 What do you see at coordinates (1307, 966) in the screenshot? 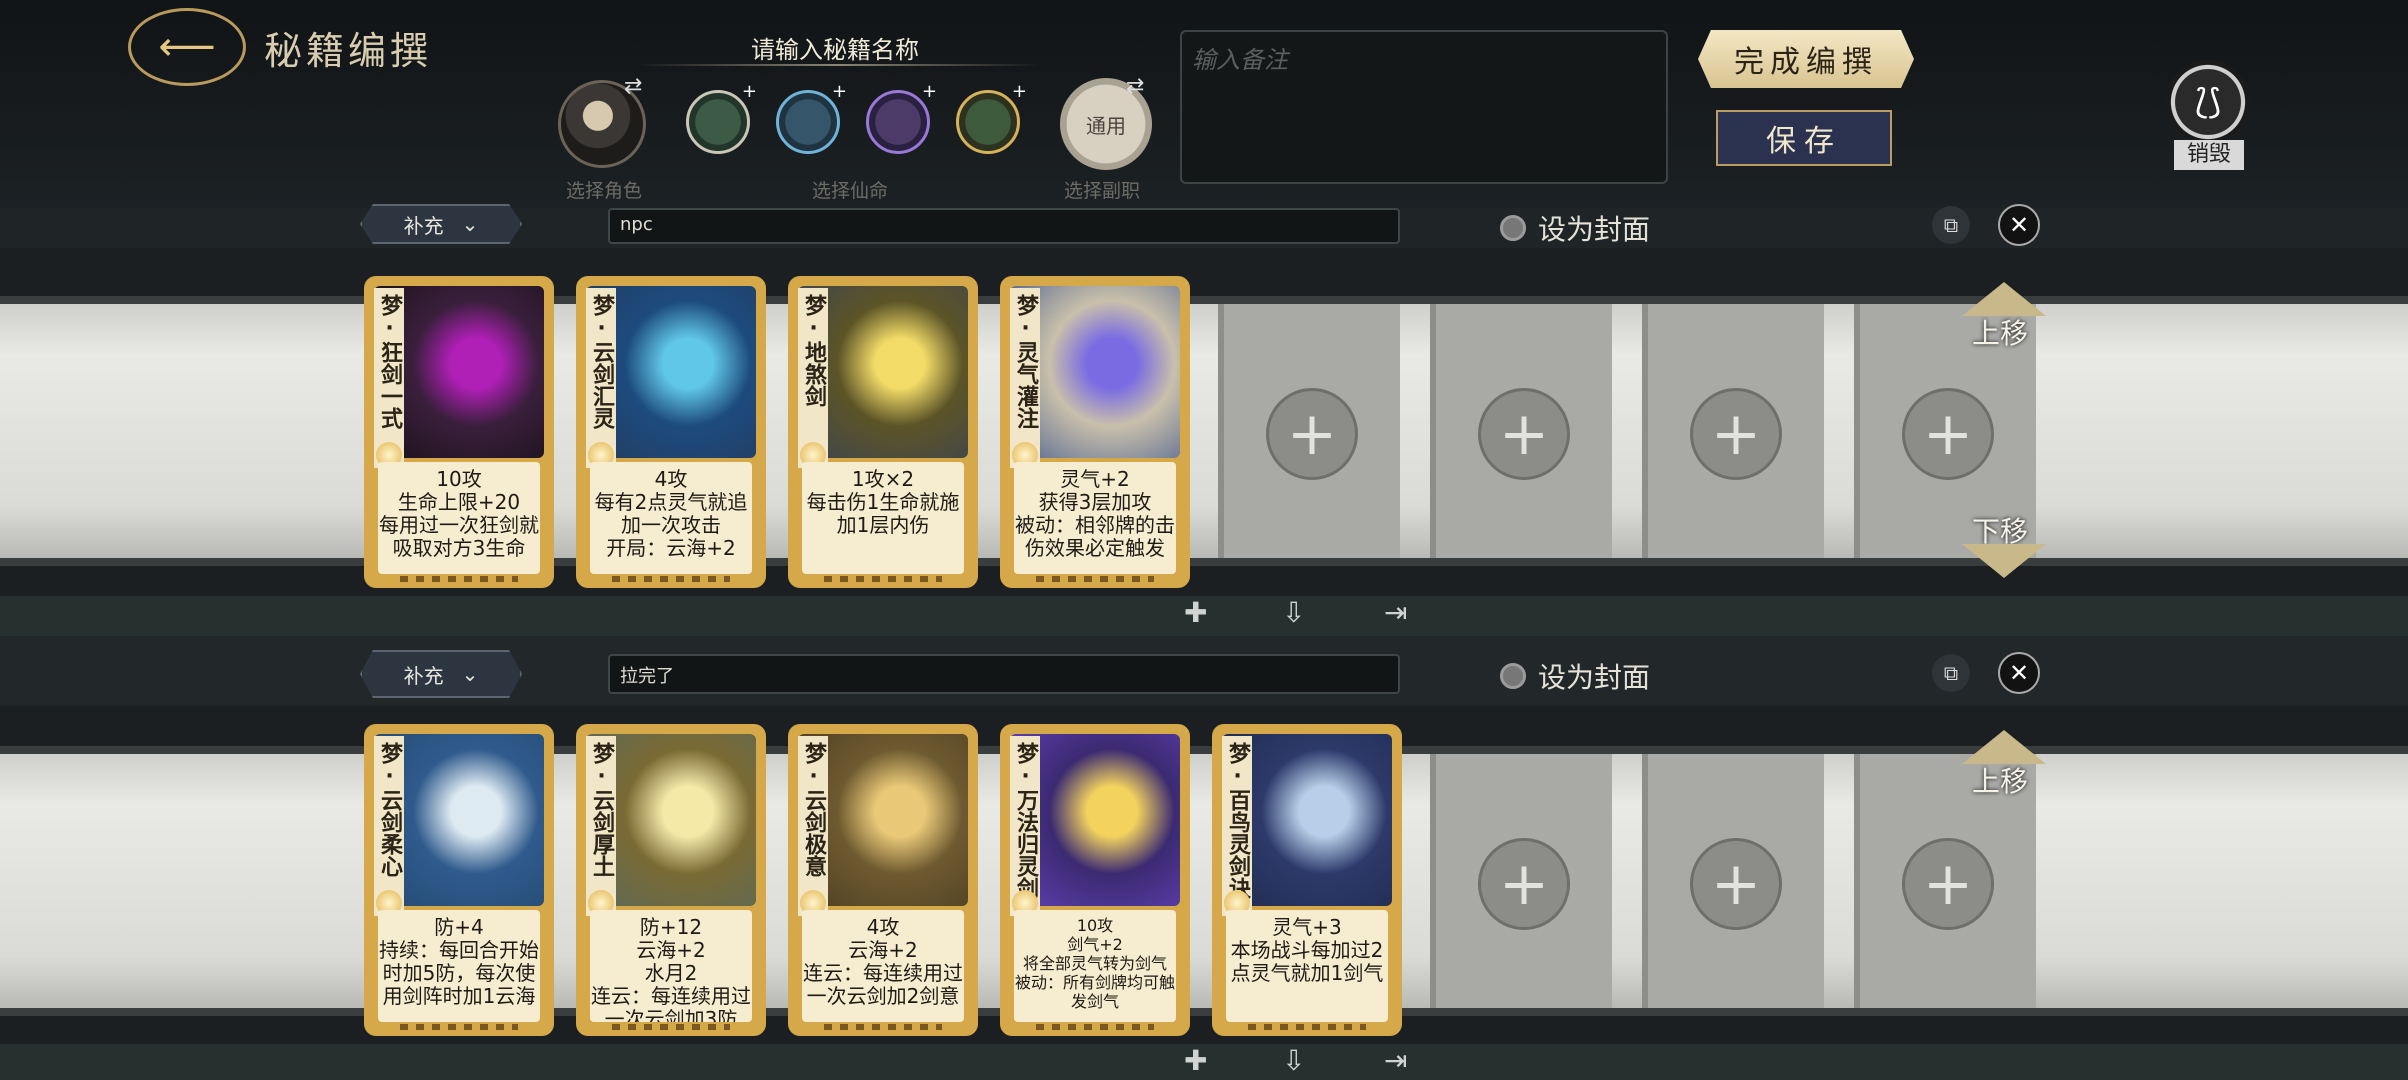
I see `card-description: 灵气+3 本场战斗每加过2点灵气就加1剑气` at bounding box center [1307, 966].